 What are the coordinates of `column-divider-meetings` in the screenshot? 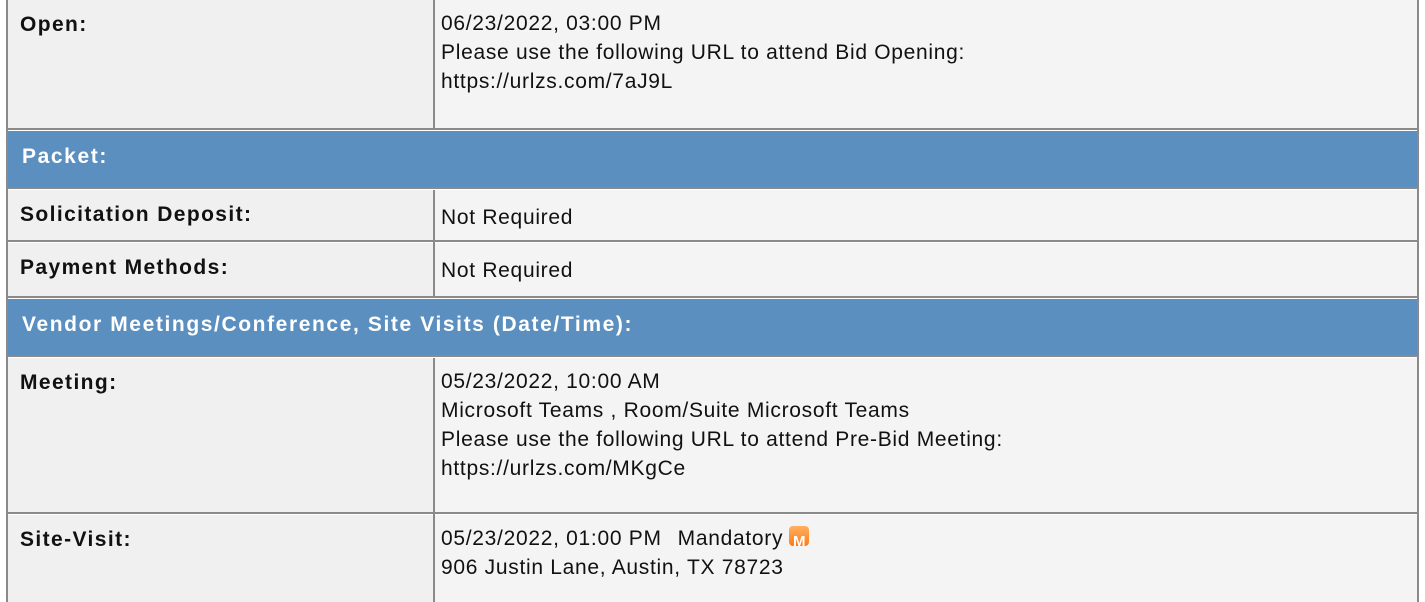 It's located at (434, 480).